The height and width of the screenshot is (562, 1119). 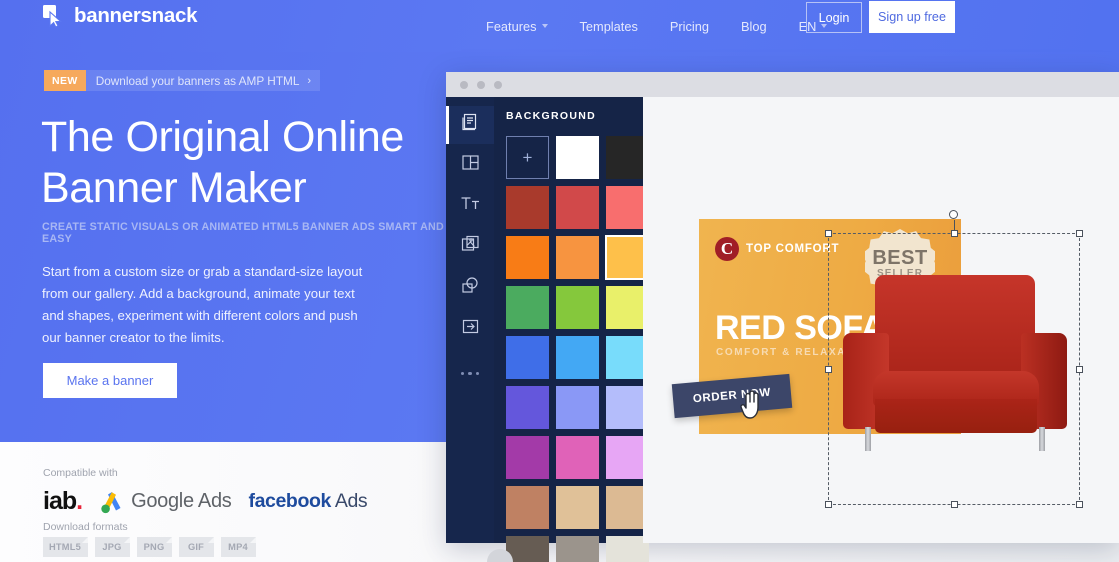 I want to click on window-maximize-dot-icon, so click(x=498, y=84).